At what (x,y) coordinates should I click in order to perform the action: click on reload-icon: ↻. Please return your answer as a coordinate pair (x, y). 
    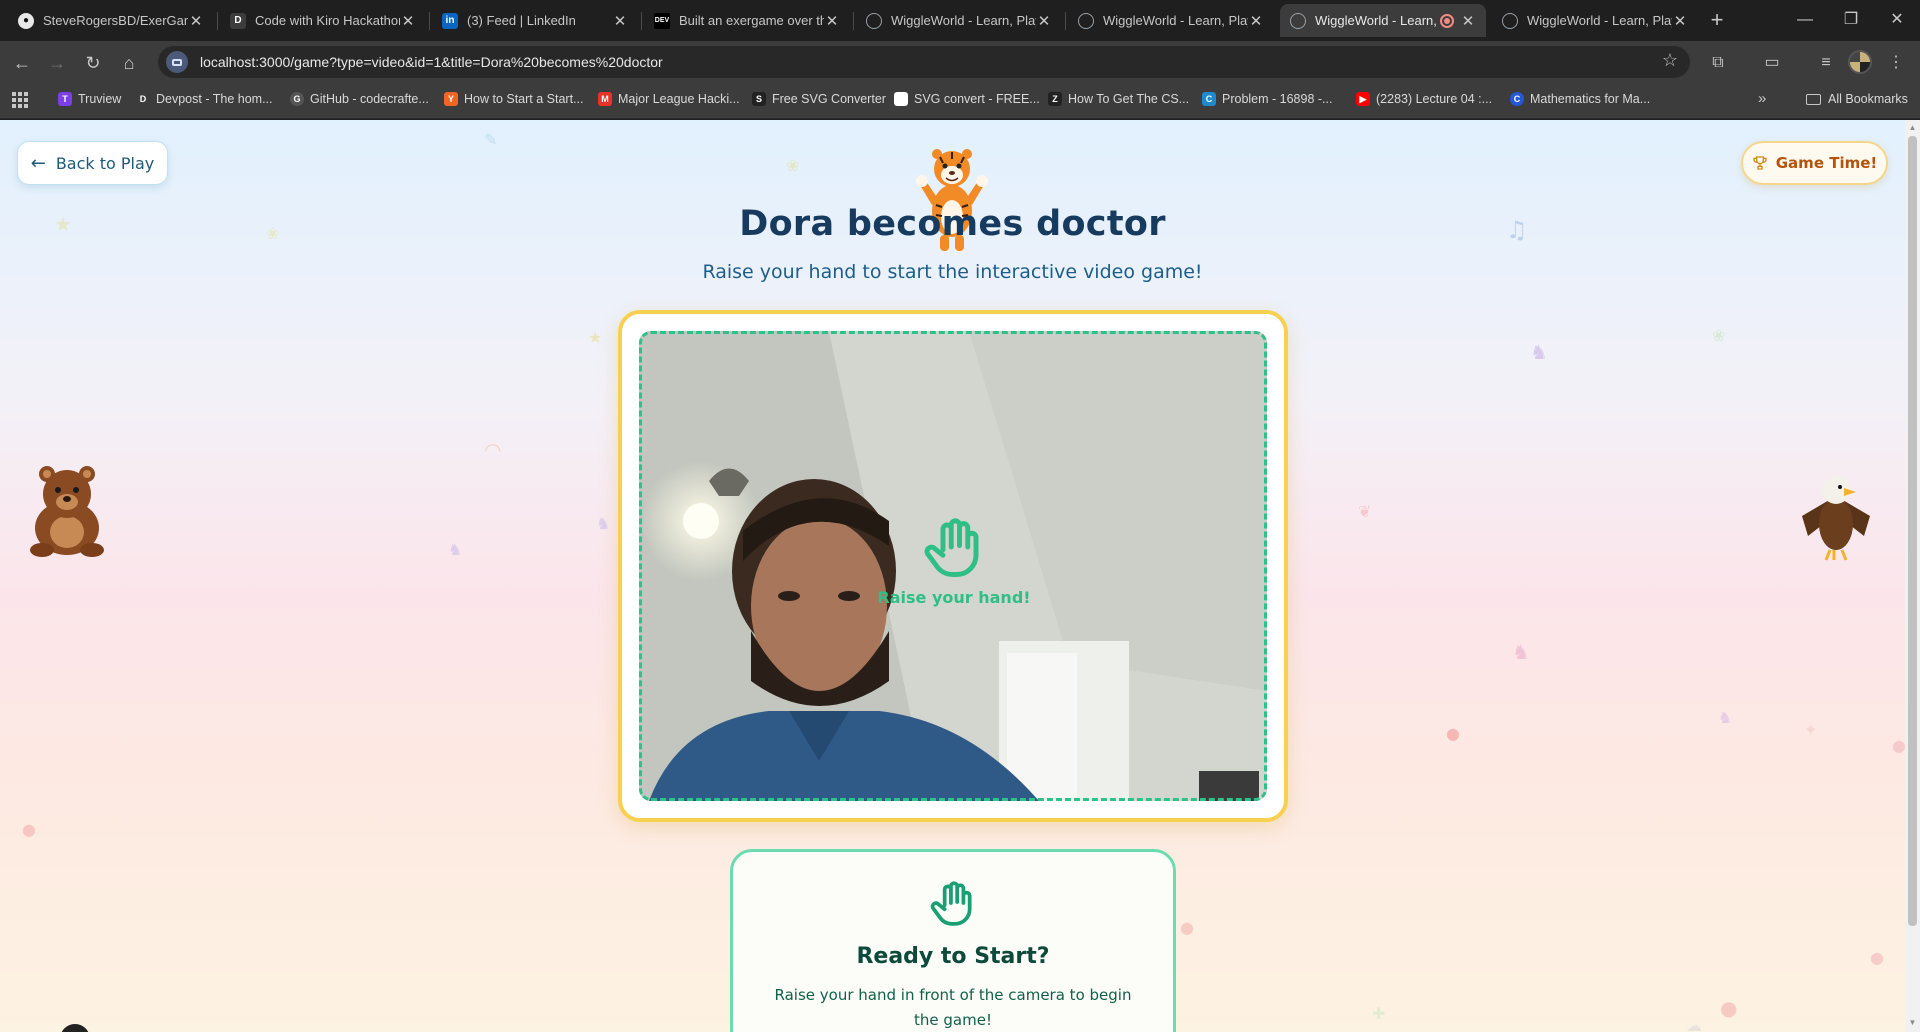
    Looking at the image, I should click on (93, 63).